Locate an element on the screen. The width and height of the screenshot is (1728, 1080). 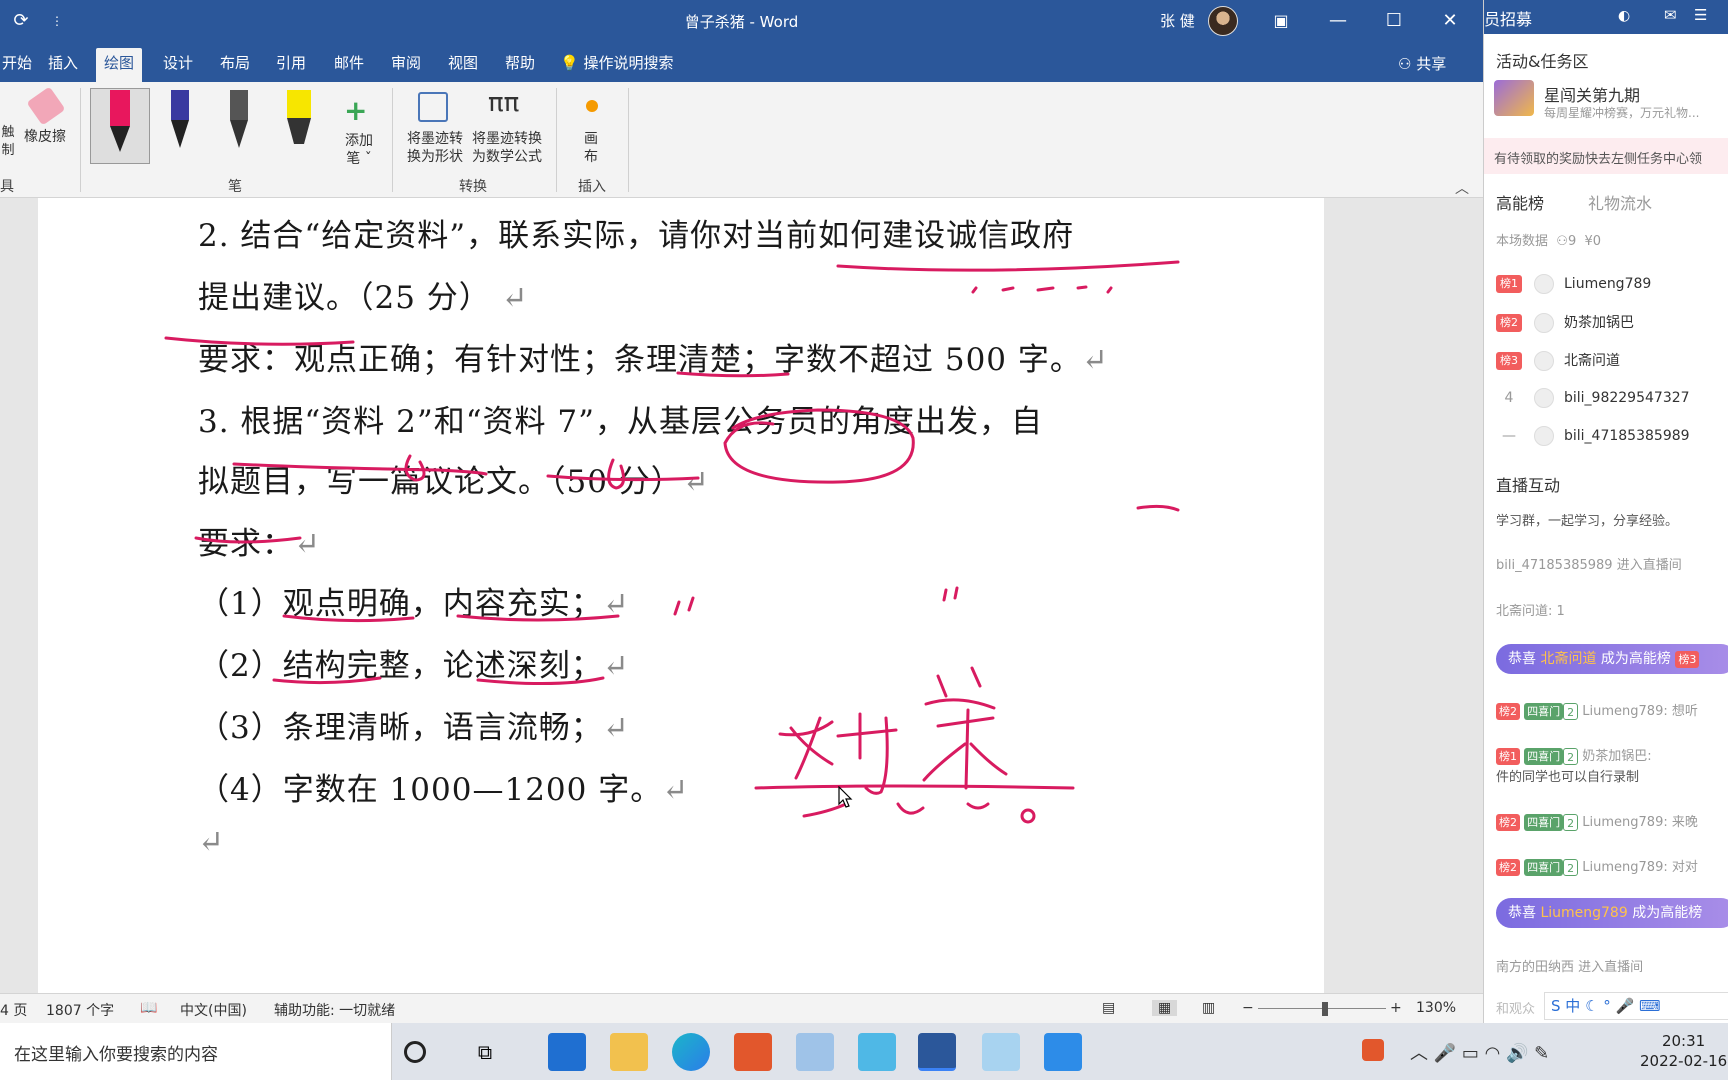
canvas-icon is located at coordinates (592, 106).